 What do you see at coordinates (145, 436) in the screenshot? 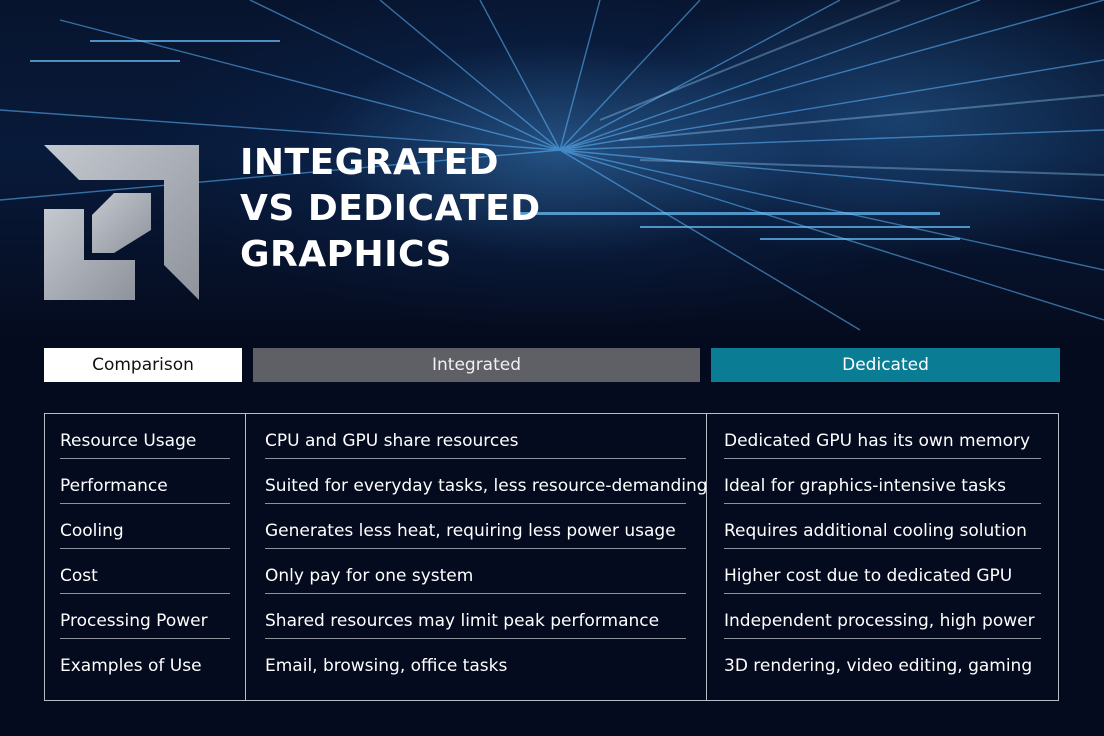
I see `row-label: Resource Usage` at bounding box center [145, 436].